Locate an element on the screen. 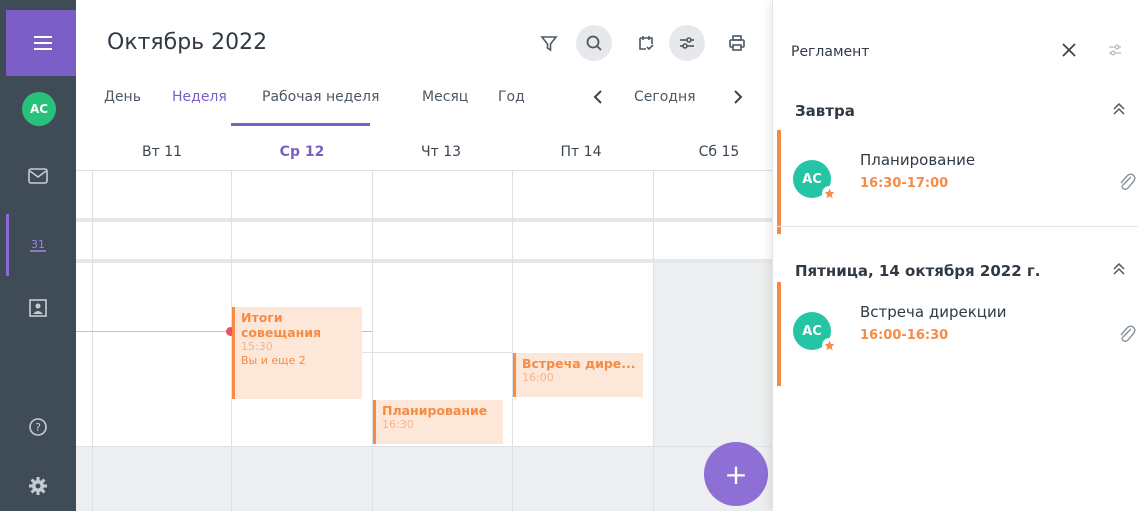 The height and width of the screenshot is (511, 1138). today-button: Сегодня is located at coordinates (665, 97).